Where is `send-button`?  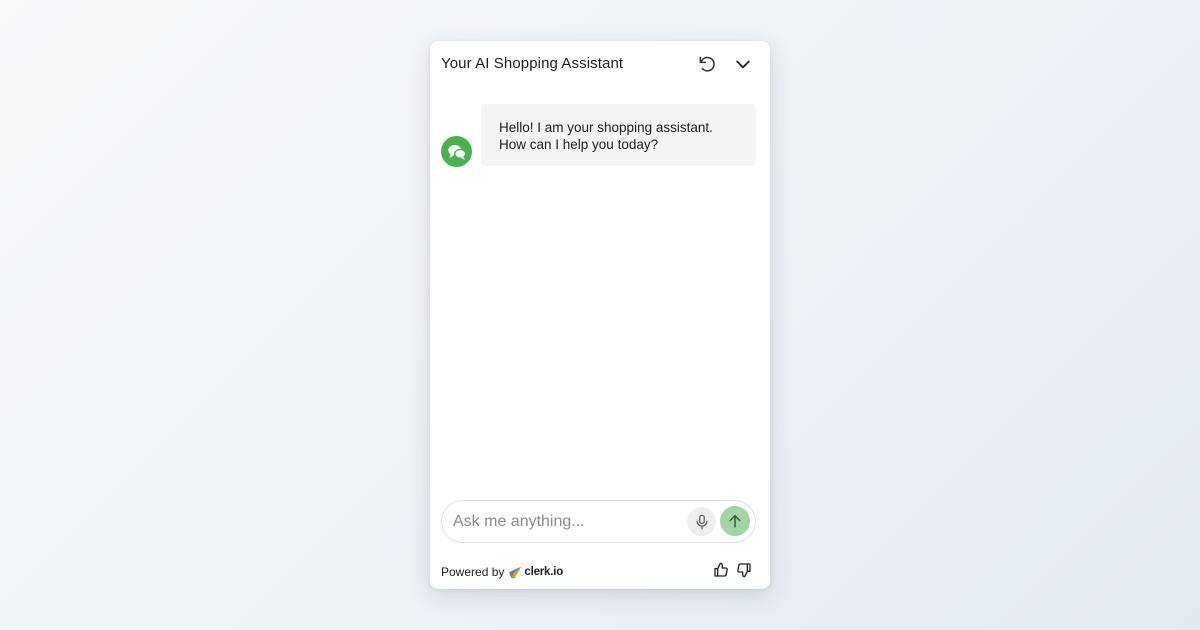
send-button is located at coordinates (735, 521).